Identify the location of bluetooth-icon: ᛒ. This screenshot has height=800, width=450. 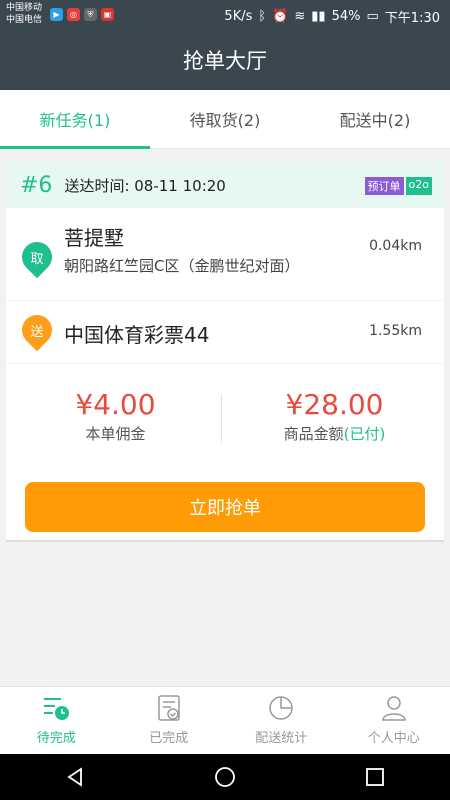
(262, 16).